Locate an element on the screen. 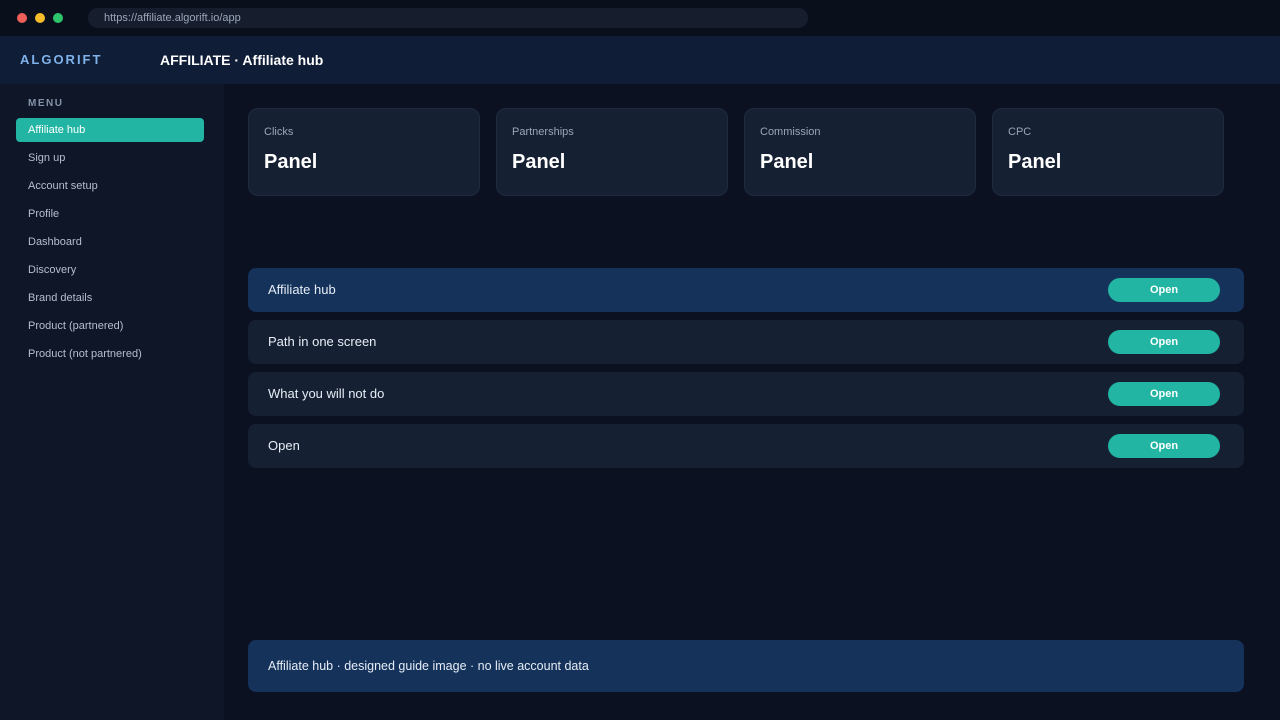 This screenshot has width=1280, height=720. window-minimize-dot is located at coordinates (40, 18).